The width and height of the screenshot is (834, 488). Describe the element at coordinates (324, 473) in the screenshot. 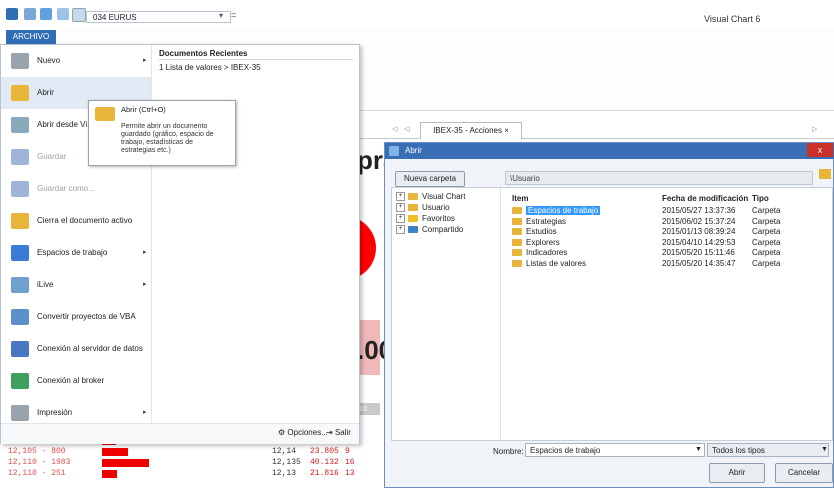

I see `order-volume: 21.816` at that location.